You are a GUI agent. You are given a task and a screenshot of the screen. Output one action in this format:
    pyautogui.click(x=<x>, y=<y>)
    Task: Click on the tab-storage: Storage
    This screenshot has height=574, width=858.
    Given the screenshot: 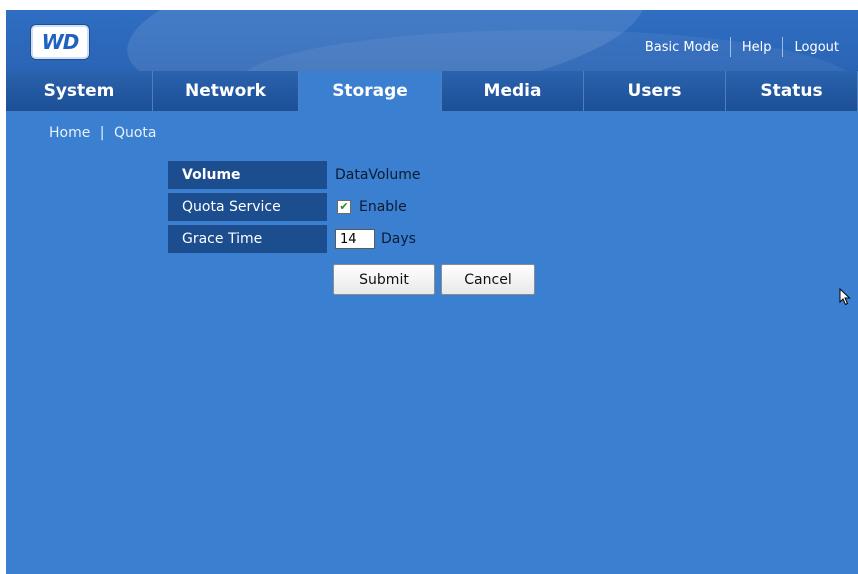 What is the action you would take?
    pyautogui.click(x=370, y=91)
    